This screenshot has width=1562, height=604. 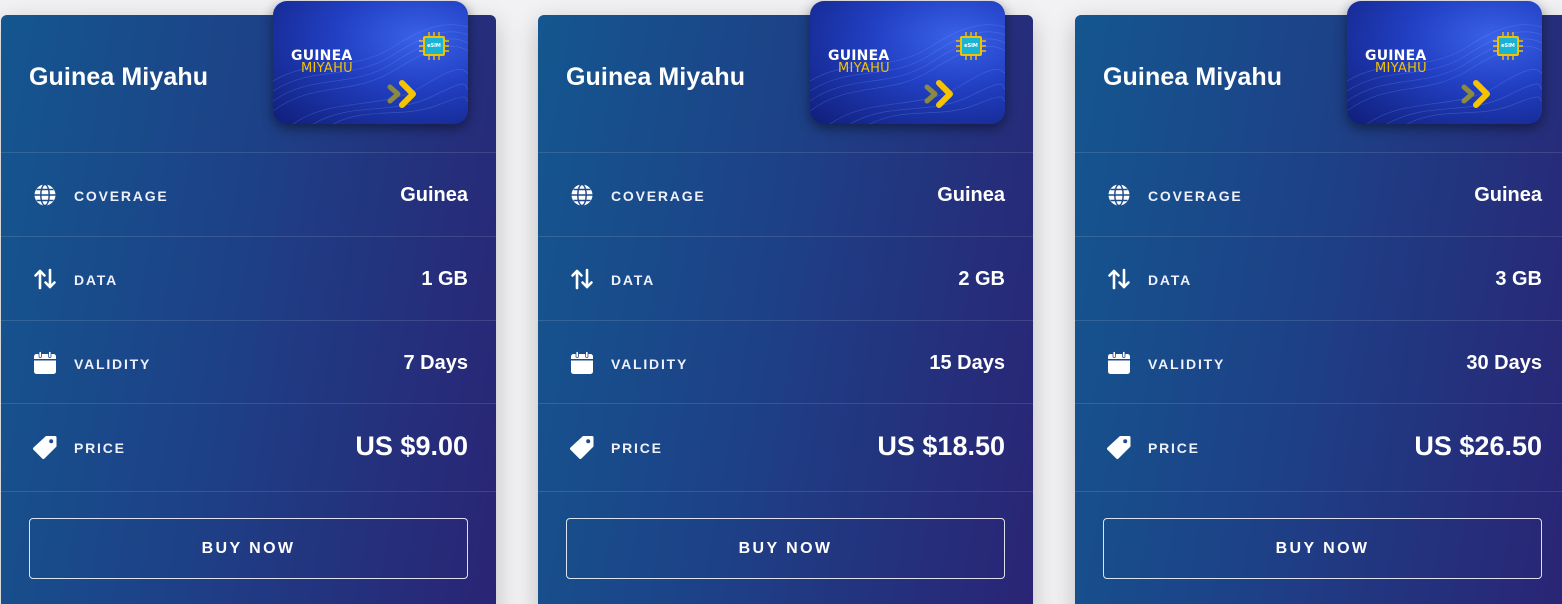 I want to click on validity-row: VALIDITY 30 Days, so click(x=1318, y=361).